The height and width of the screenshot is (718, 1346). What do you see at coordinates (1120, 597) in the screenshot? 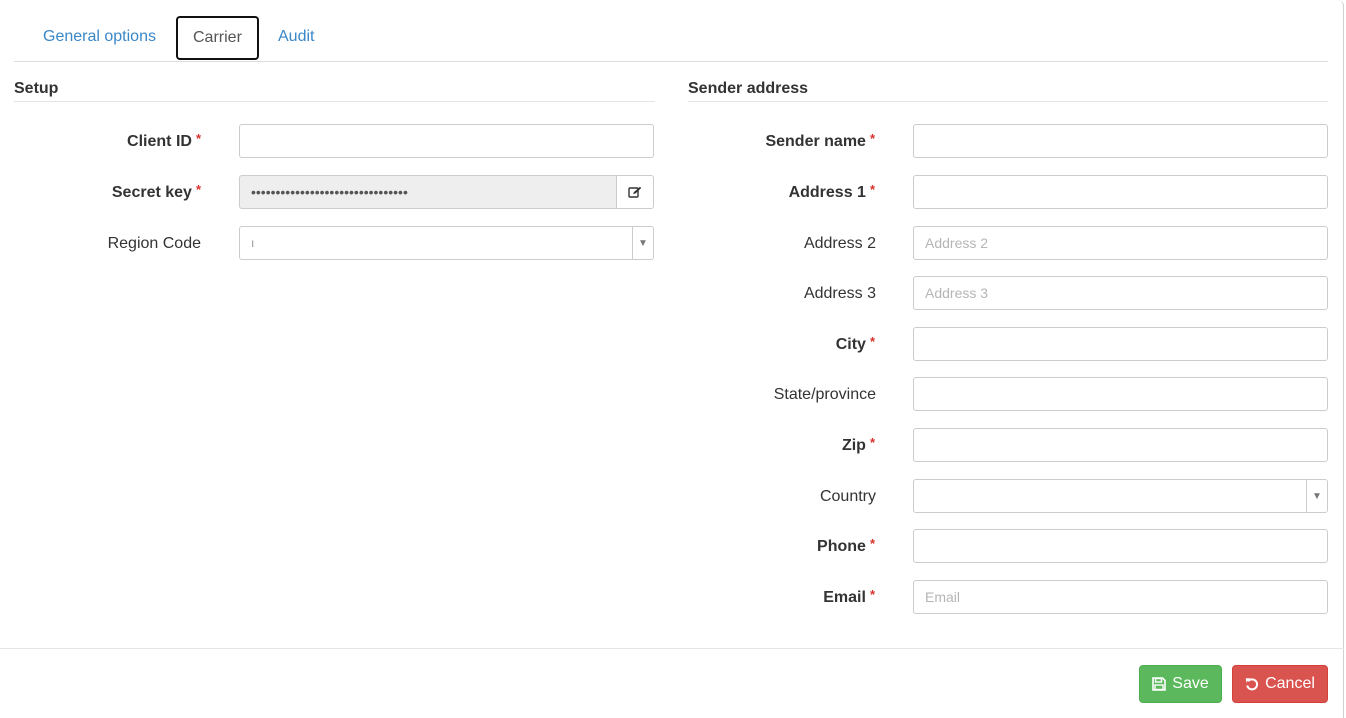
I see `email-input` at bounding box center [1120, 597].